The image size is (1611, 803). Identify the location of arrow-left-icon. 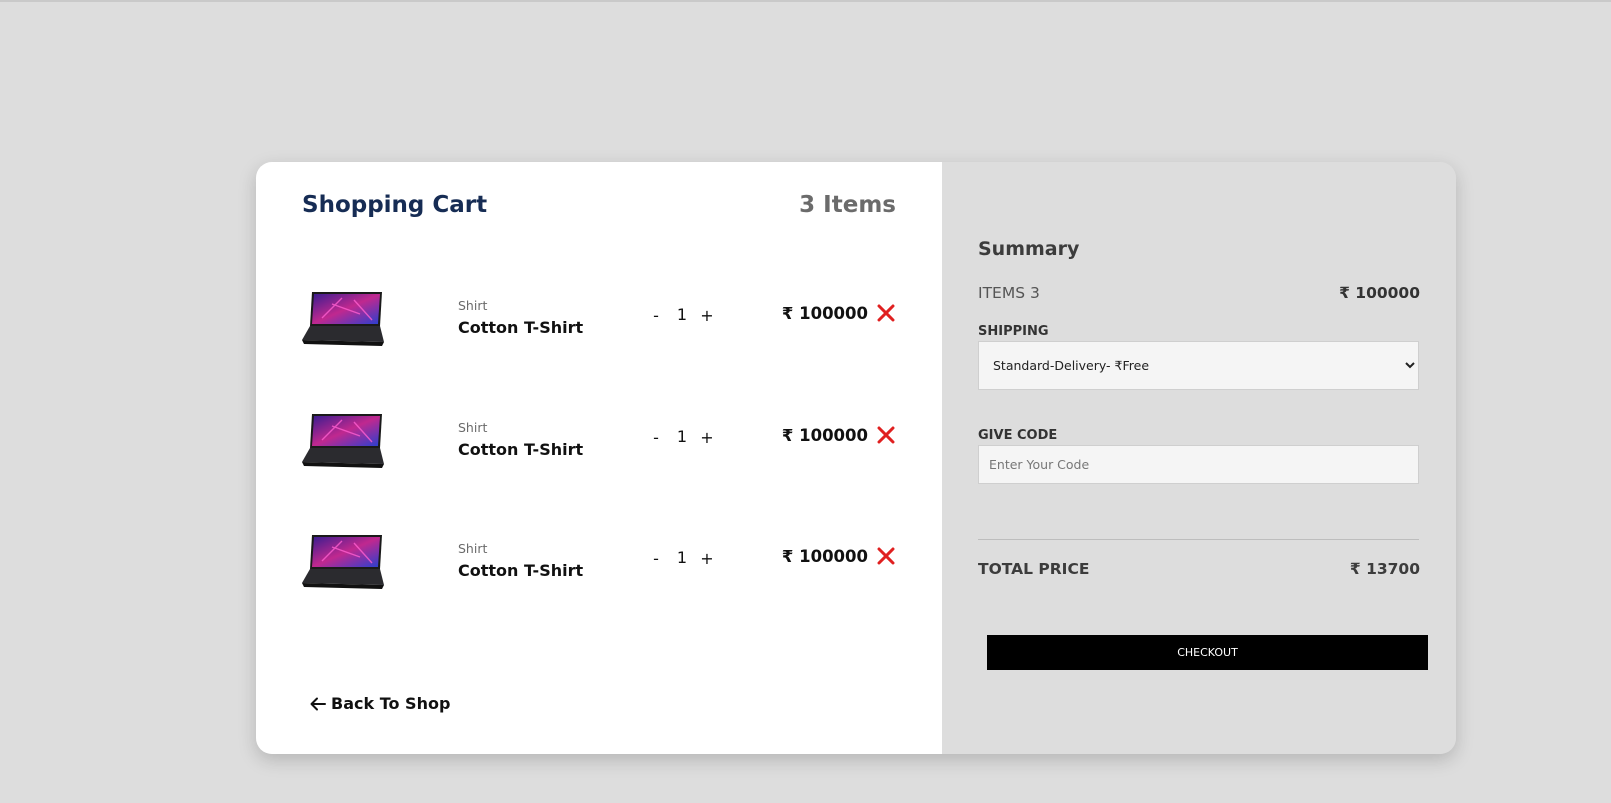
(318, 703).